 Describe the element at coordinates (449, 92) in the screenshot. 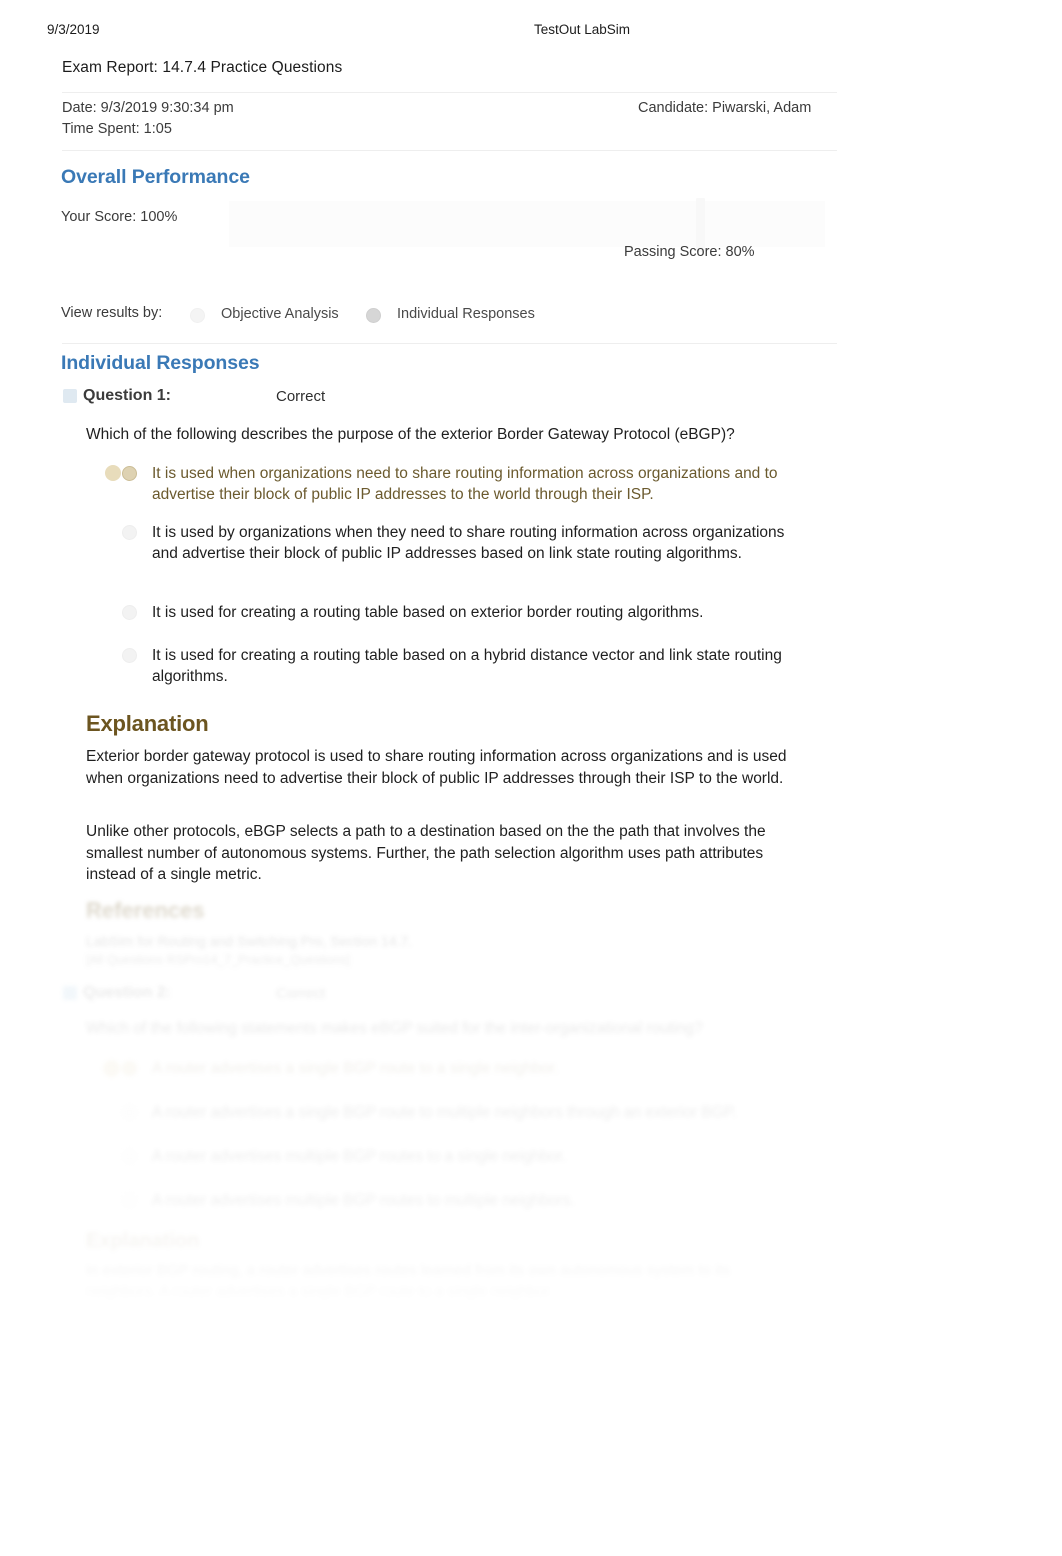

I see `divider-top` at that location.